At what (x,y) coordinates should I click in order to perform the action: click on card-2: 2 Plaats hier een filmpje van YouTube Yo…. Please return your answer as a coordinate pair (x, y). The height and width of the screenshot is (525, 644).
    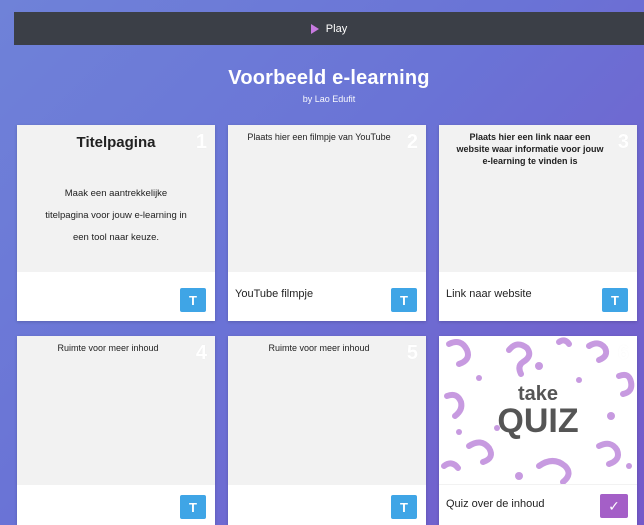
    Looking at the image, I should click on (327, 223).